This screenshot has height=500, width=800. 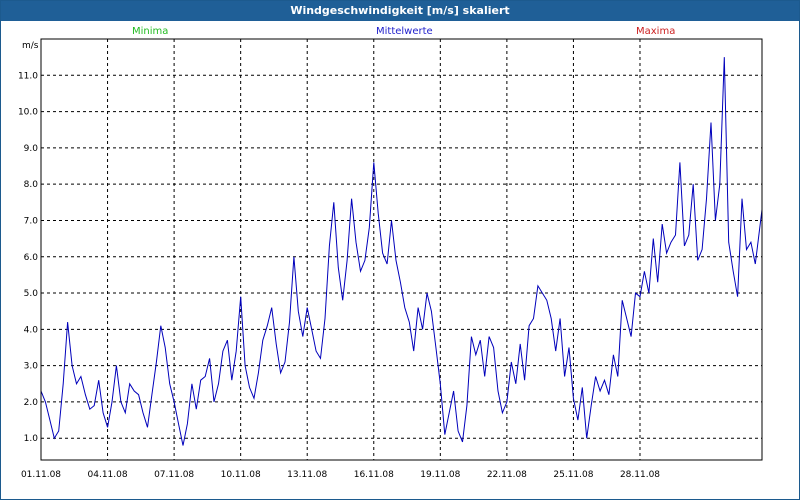 I want to click on x-tick-label: 01.11.08, so click(x=41, y=475).